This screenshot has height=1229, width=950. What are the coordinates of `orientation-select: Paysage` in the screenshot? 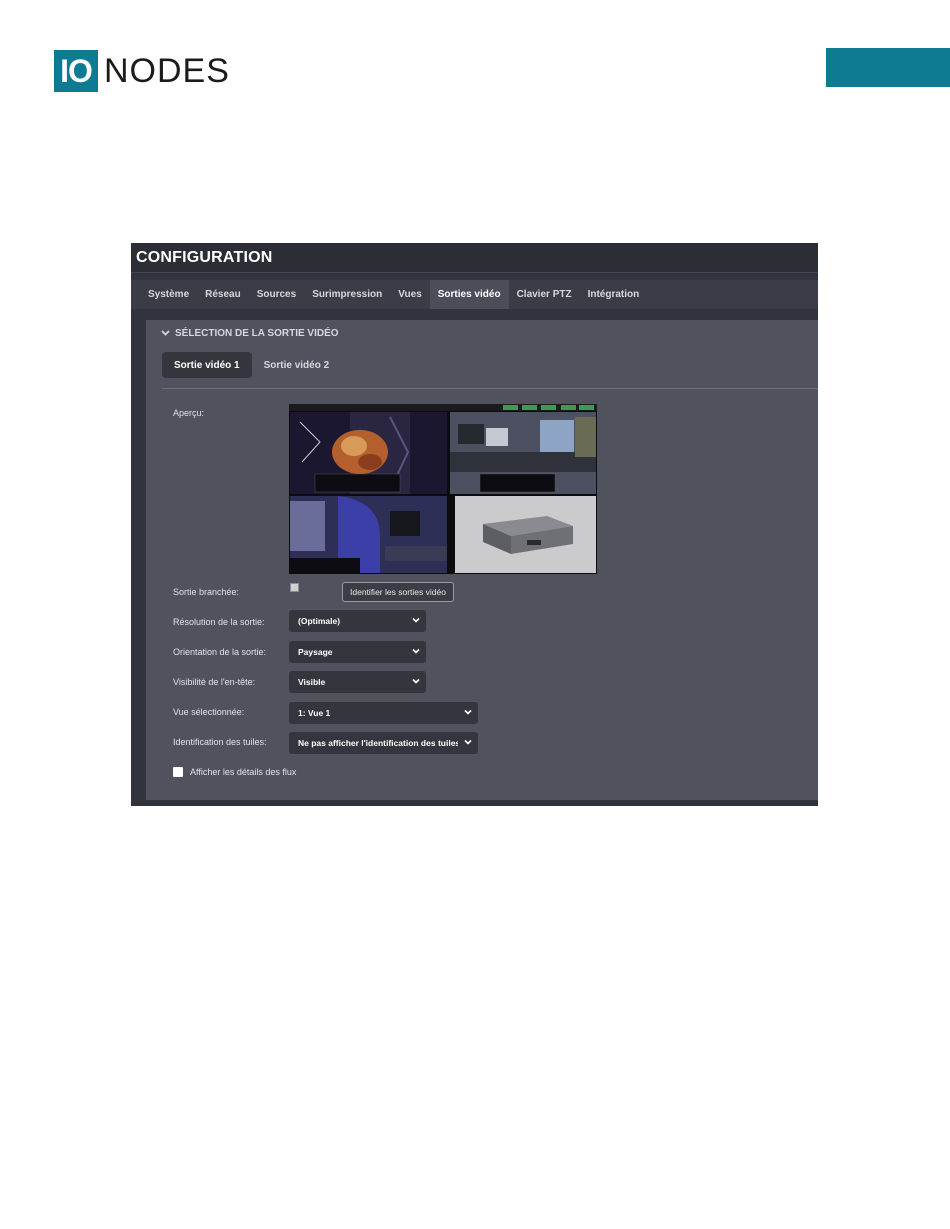 It's located at (357, 652).